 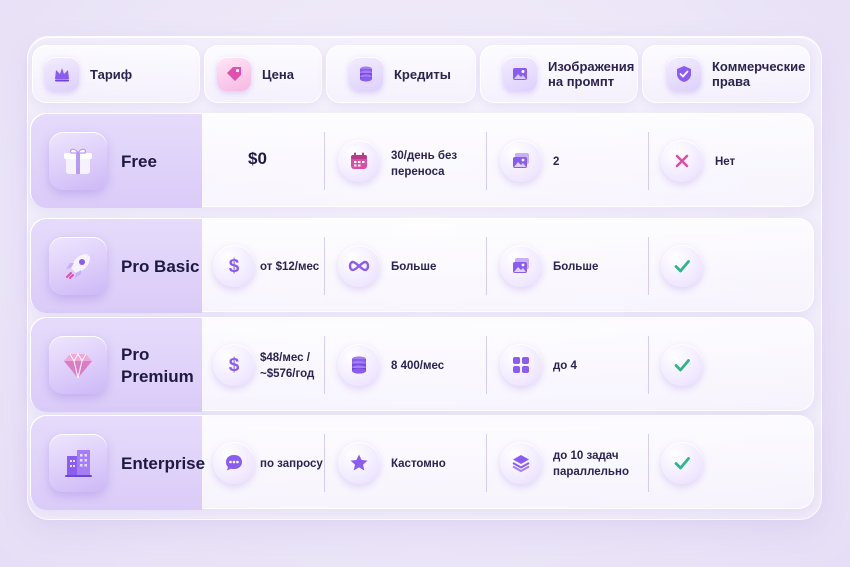 I want to click on plan-cell: Enterprise, so click(x=118, y=463).